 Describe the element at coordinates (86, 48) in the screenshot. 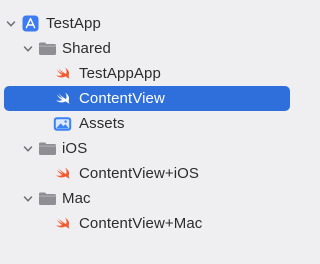

I see `tree-item-label: Shared` at that location.